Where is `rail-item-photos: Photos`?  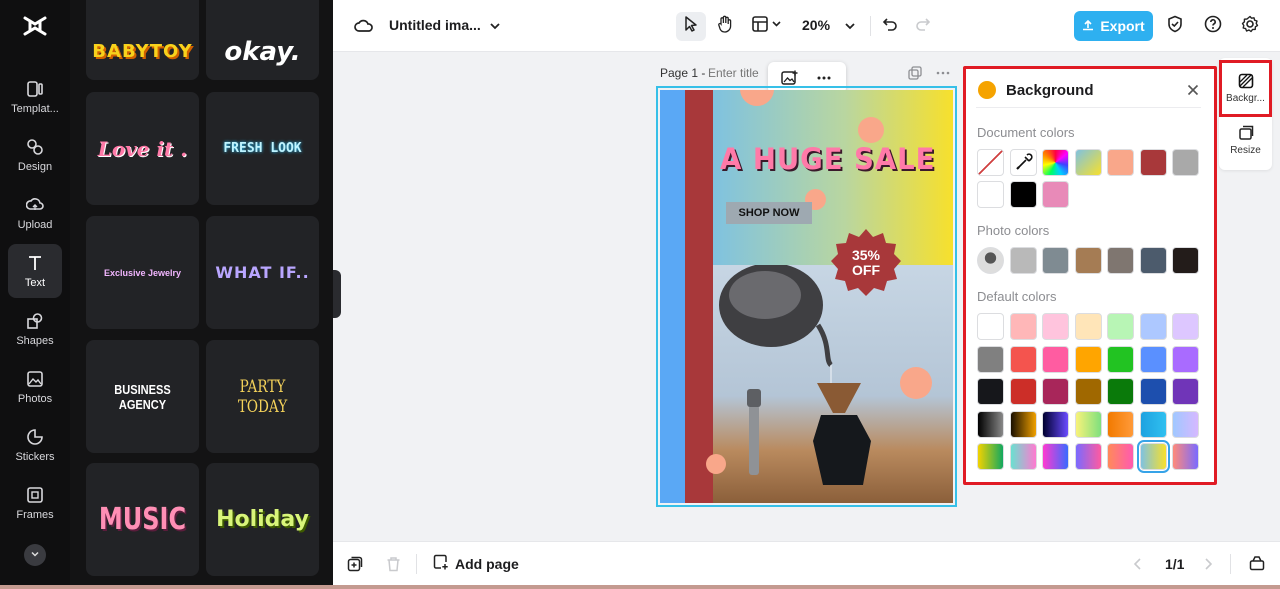
rail-item-photos: Photos is located at coordinates (35, 387).